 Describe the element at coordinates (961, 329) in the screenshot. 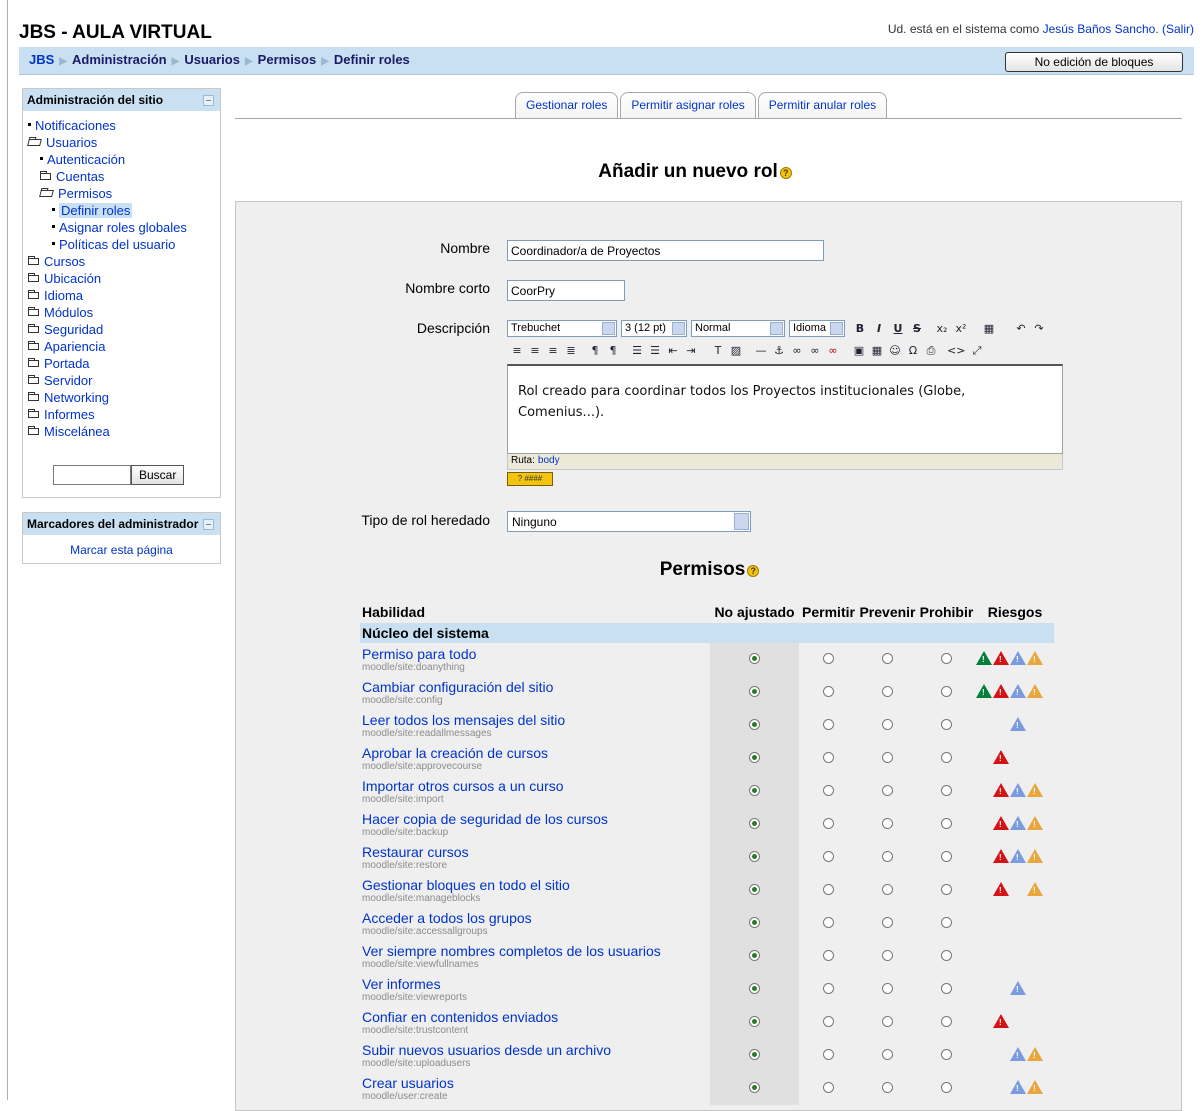

I see `superscript-icon: x²` at that location.